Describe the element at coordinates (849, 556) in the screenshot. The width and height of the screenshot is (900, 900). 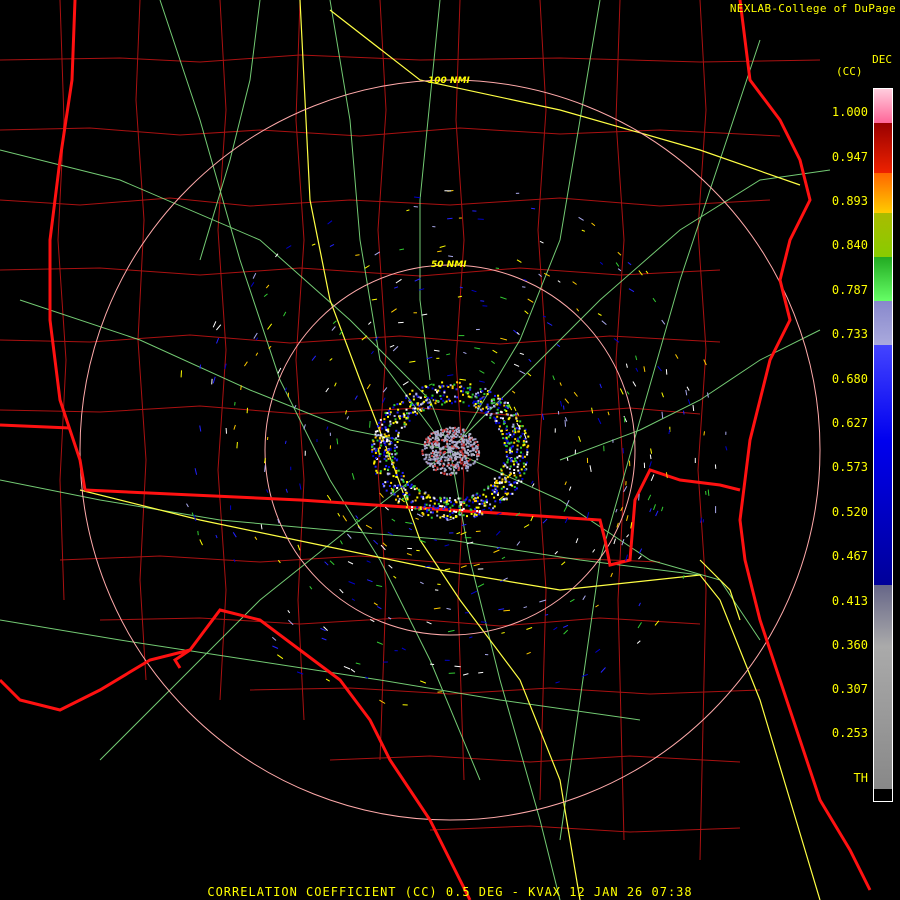
I see `scale-label: 0.467` at that location.